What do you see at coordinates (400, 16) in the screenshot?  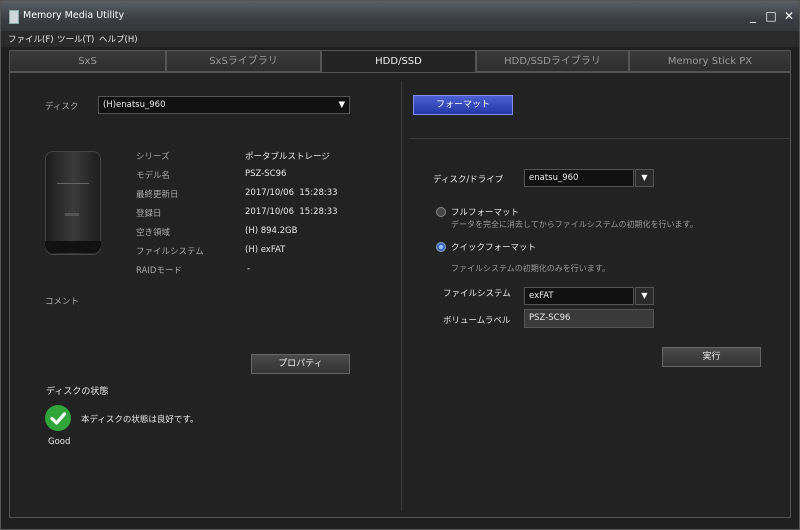 I see `title-bar: Memory Media Utility _ □ ✕` at bounding box center [400, 16].